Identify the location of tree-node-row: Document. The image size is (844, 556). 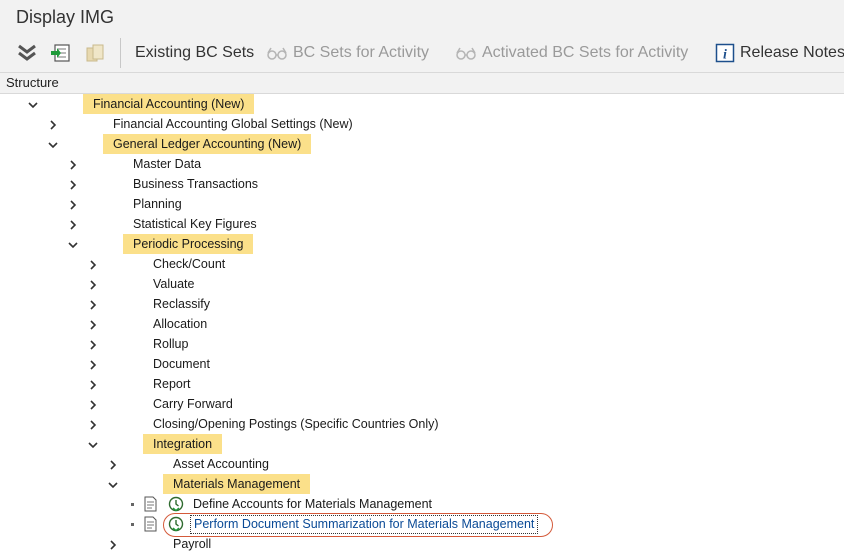
(422, 364).